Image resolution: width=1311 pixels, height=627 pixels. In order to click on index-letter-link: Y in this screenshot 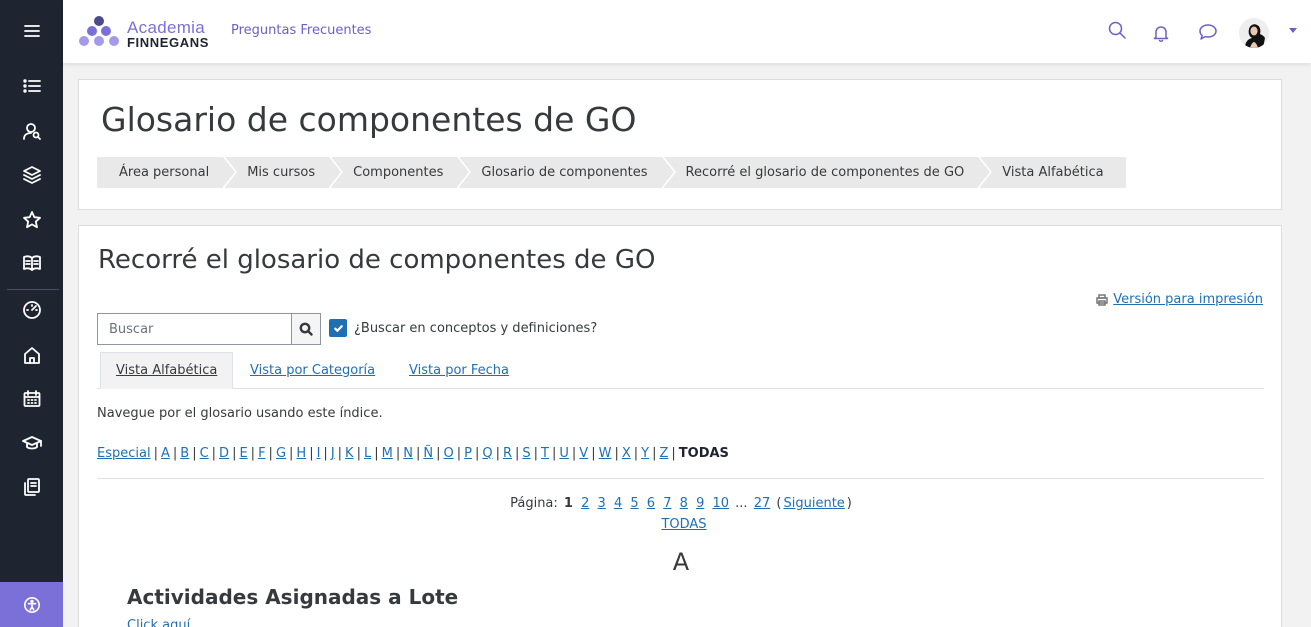, I will do `click(645, 453)`.